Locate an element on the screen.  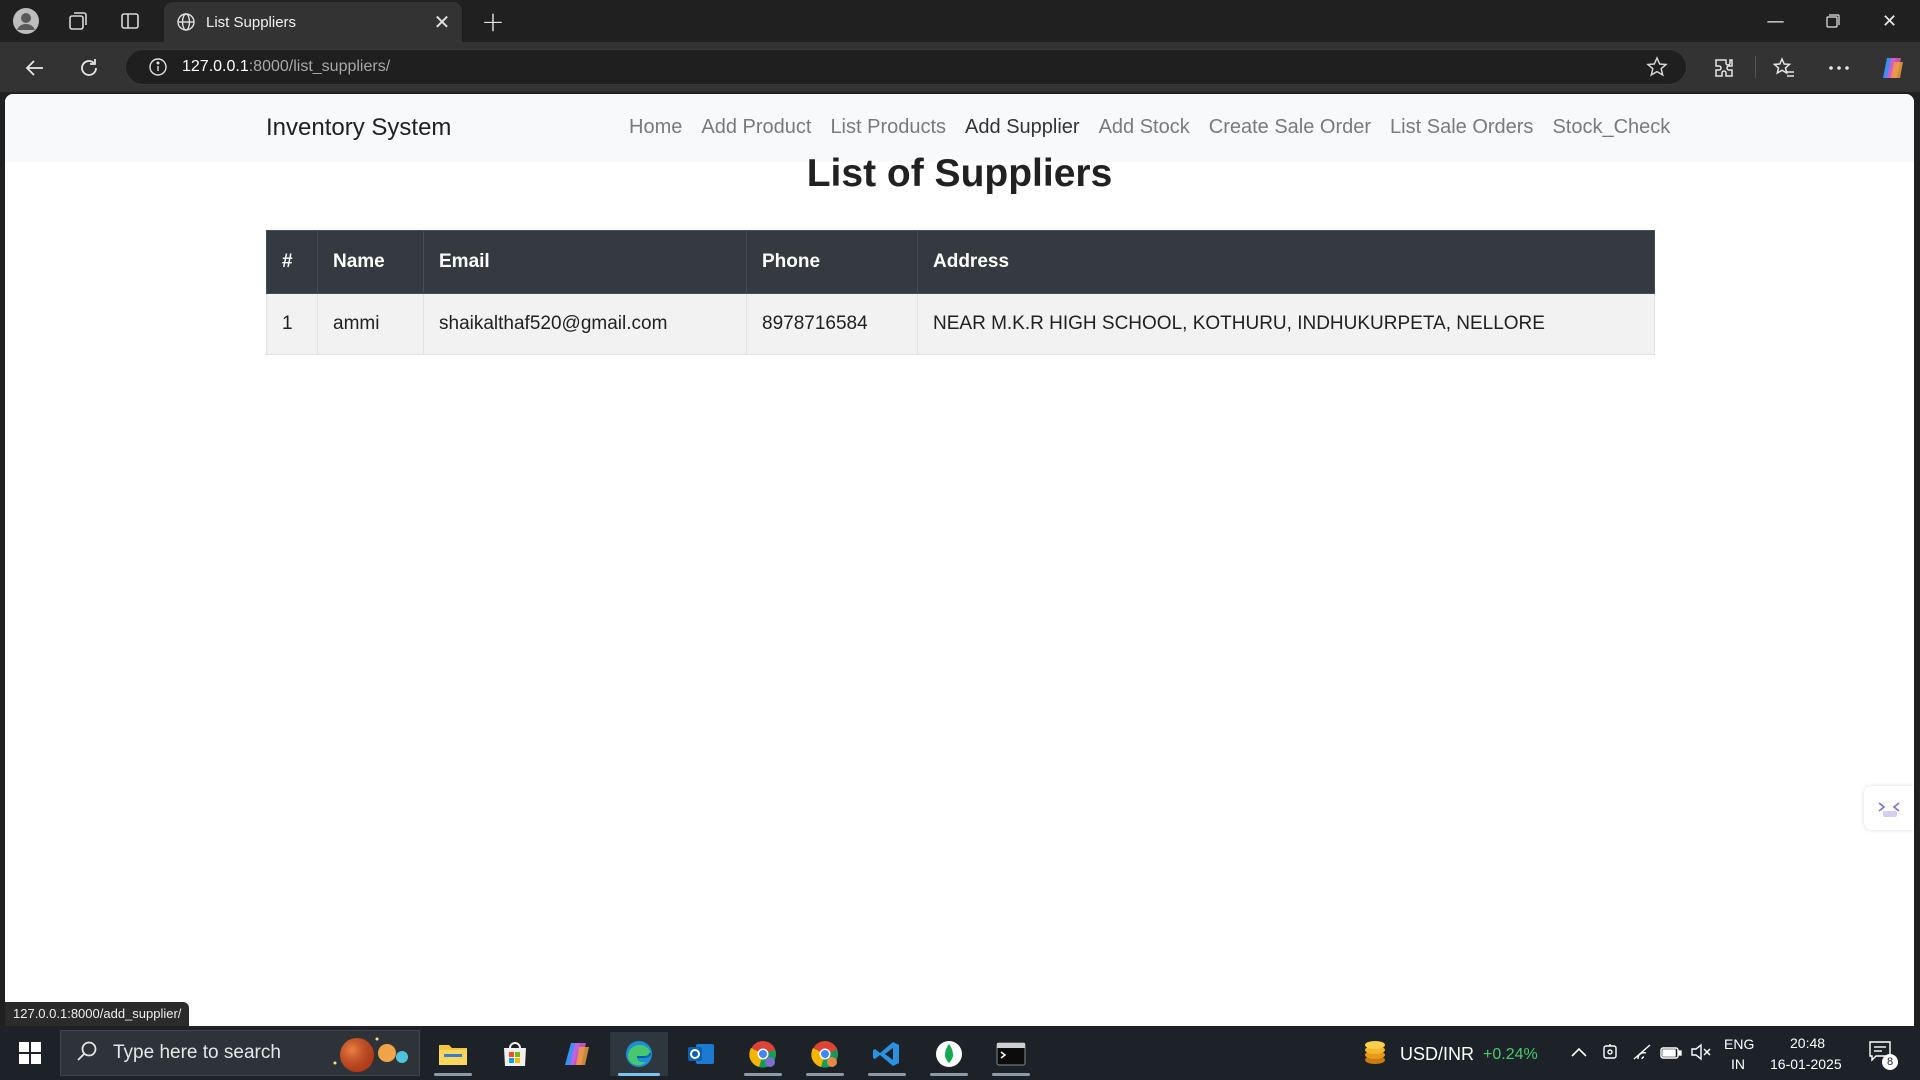
tab-title: List Suppliers is located at coordinates (251, 22).